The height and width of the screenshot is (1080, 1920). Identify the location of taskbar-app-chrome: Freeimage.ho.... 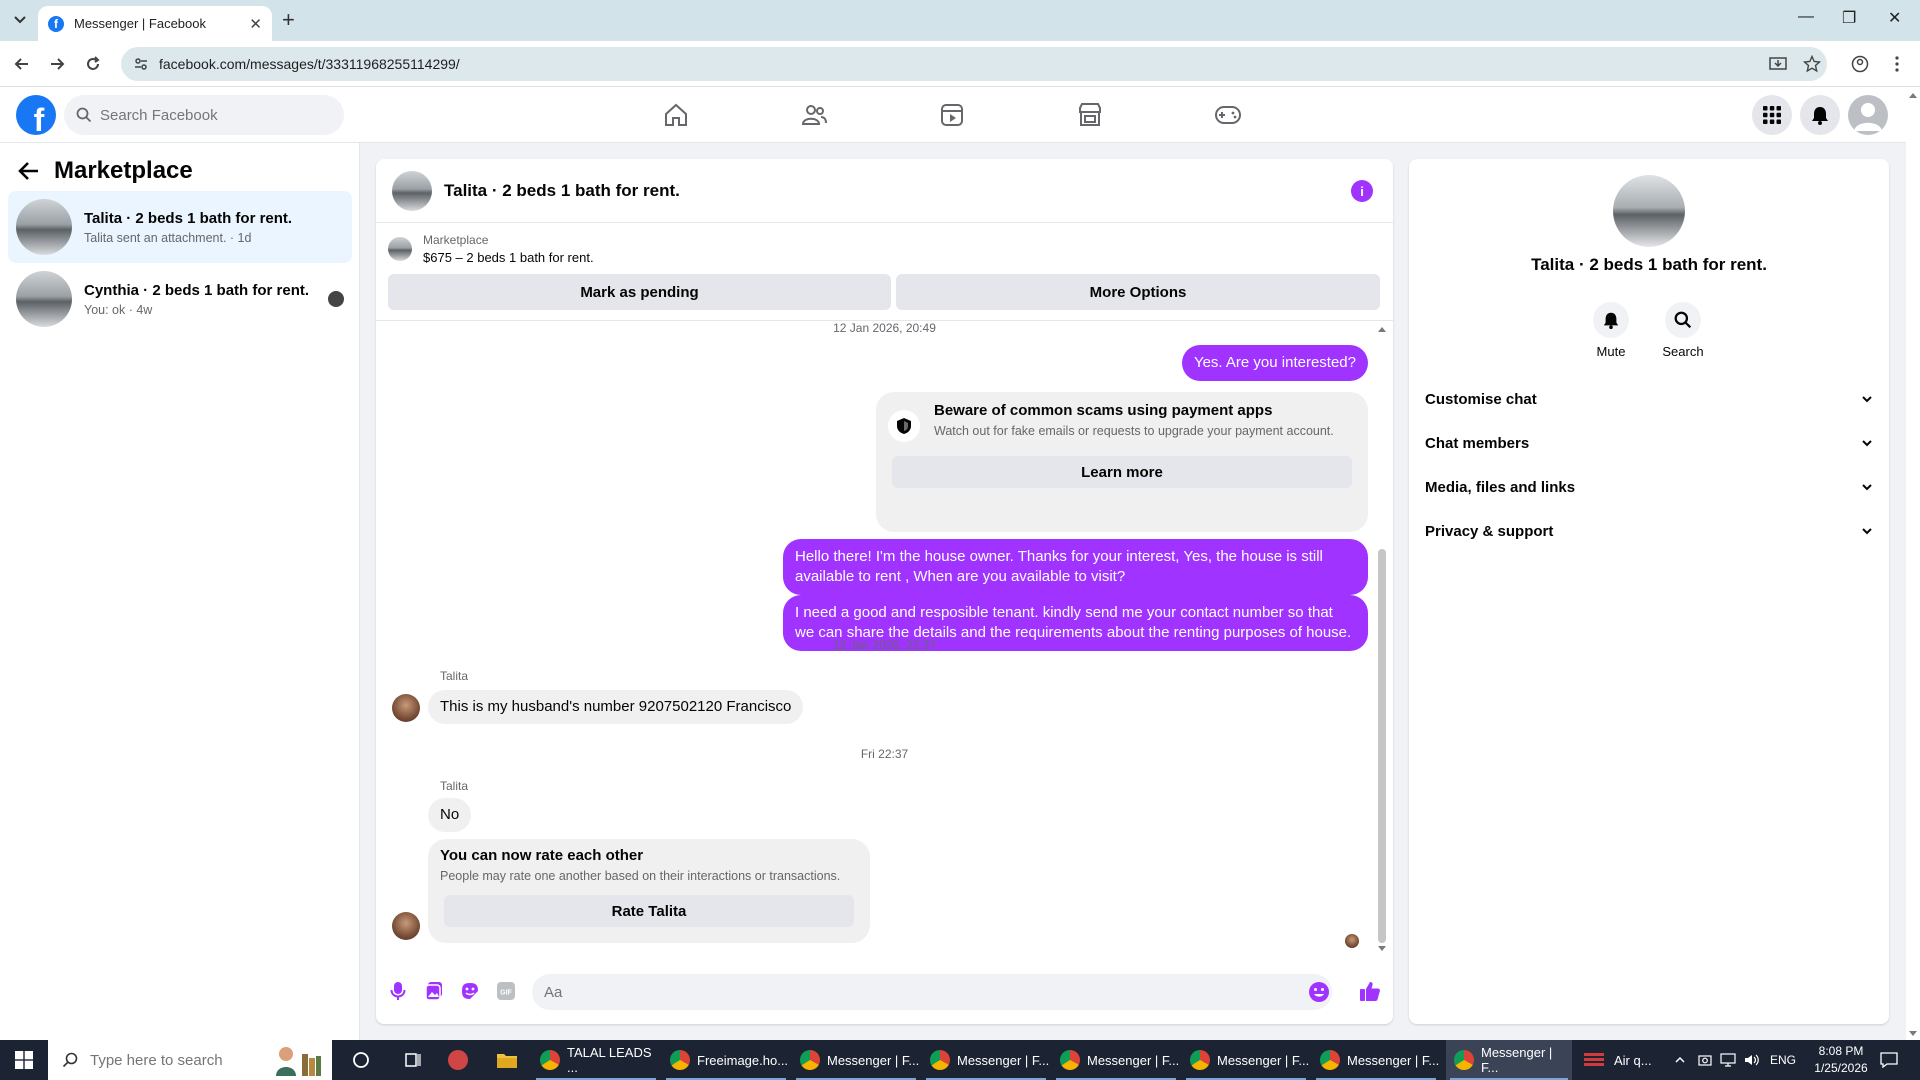
(726, 1060).